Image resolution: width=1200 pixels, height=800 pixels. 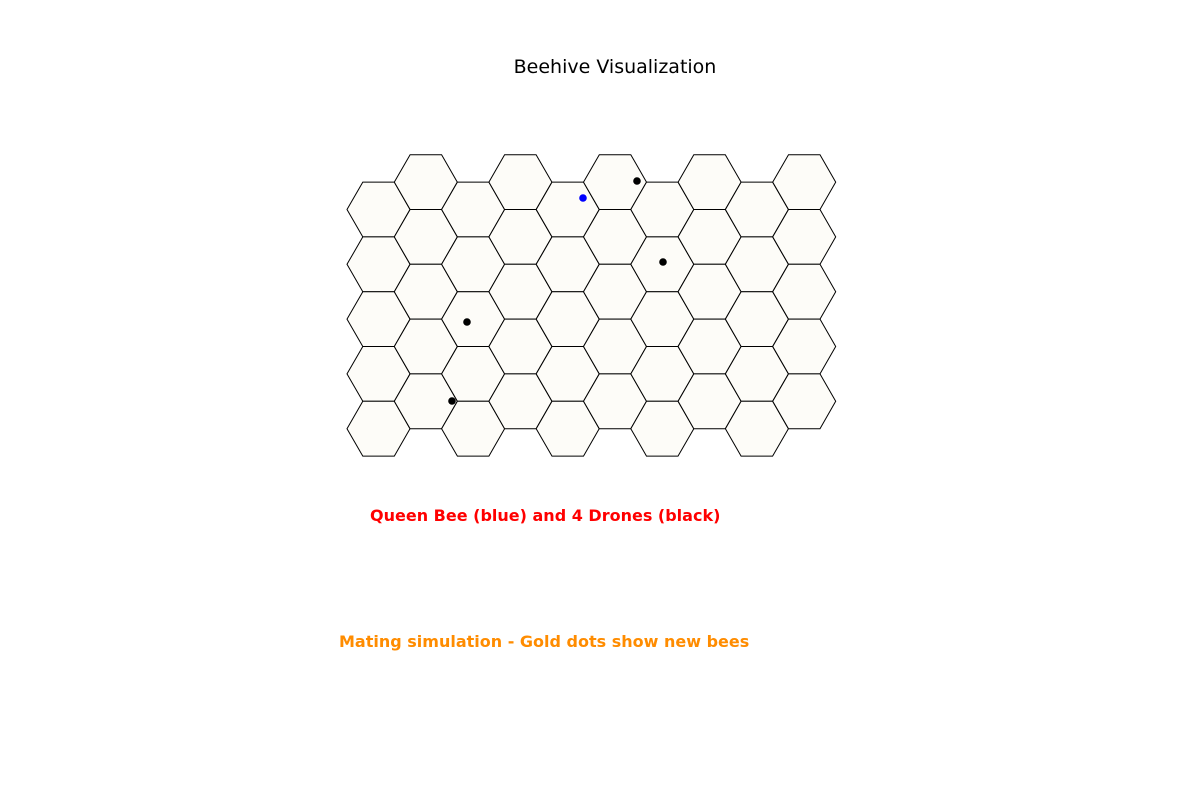 What do you see at coordinates (583, 198) in the screenshot?
I see `queen-bee-dot` at bounding box center [583, 198].